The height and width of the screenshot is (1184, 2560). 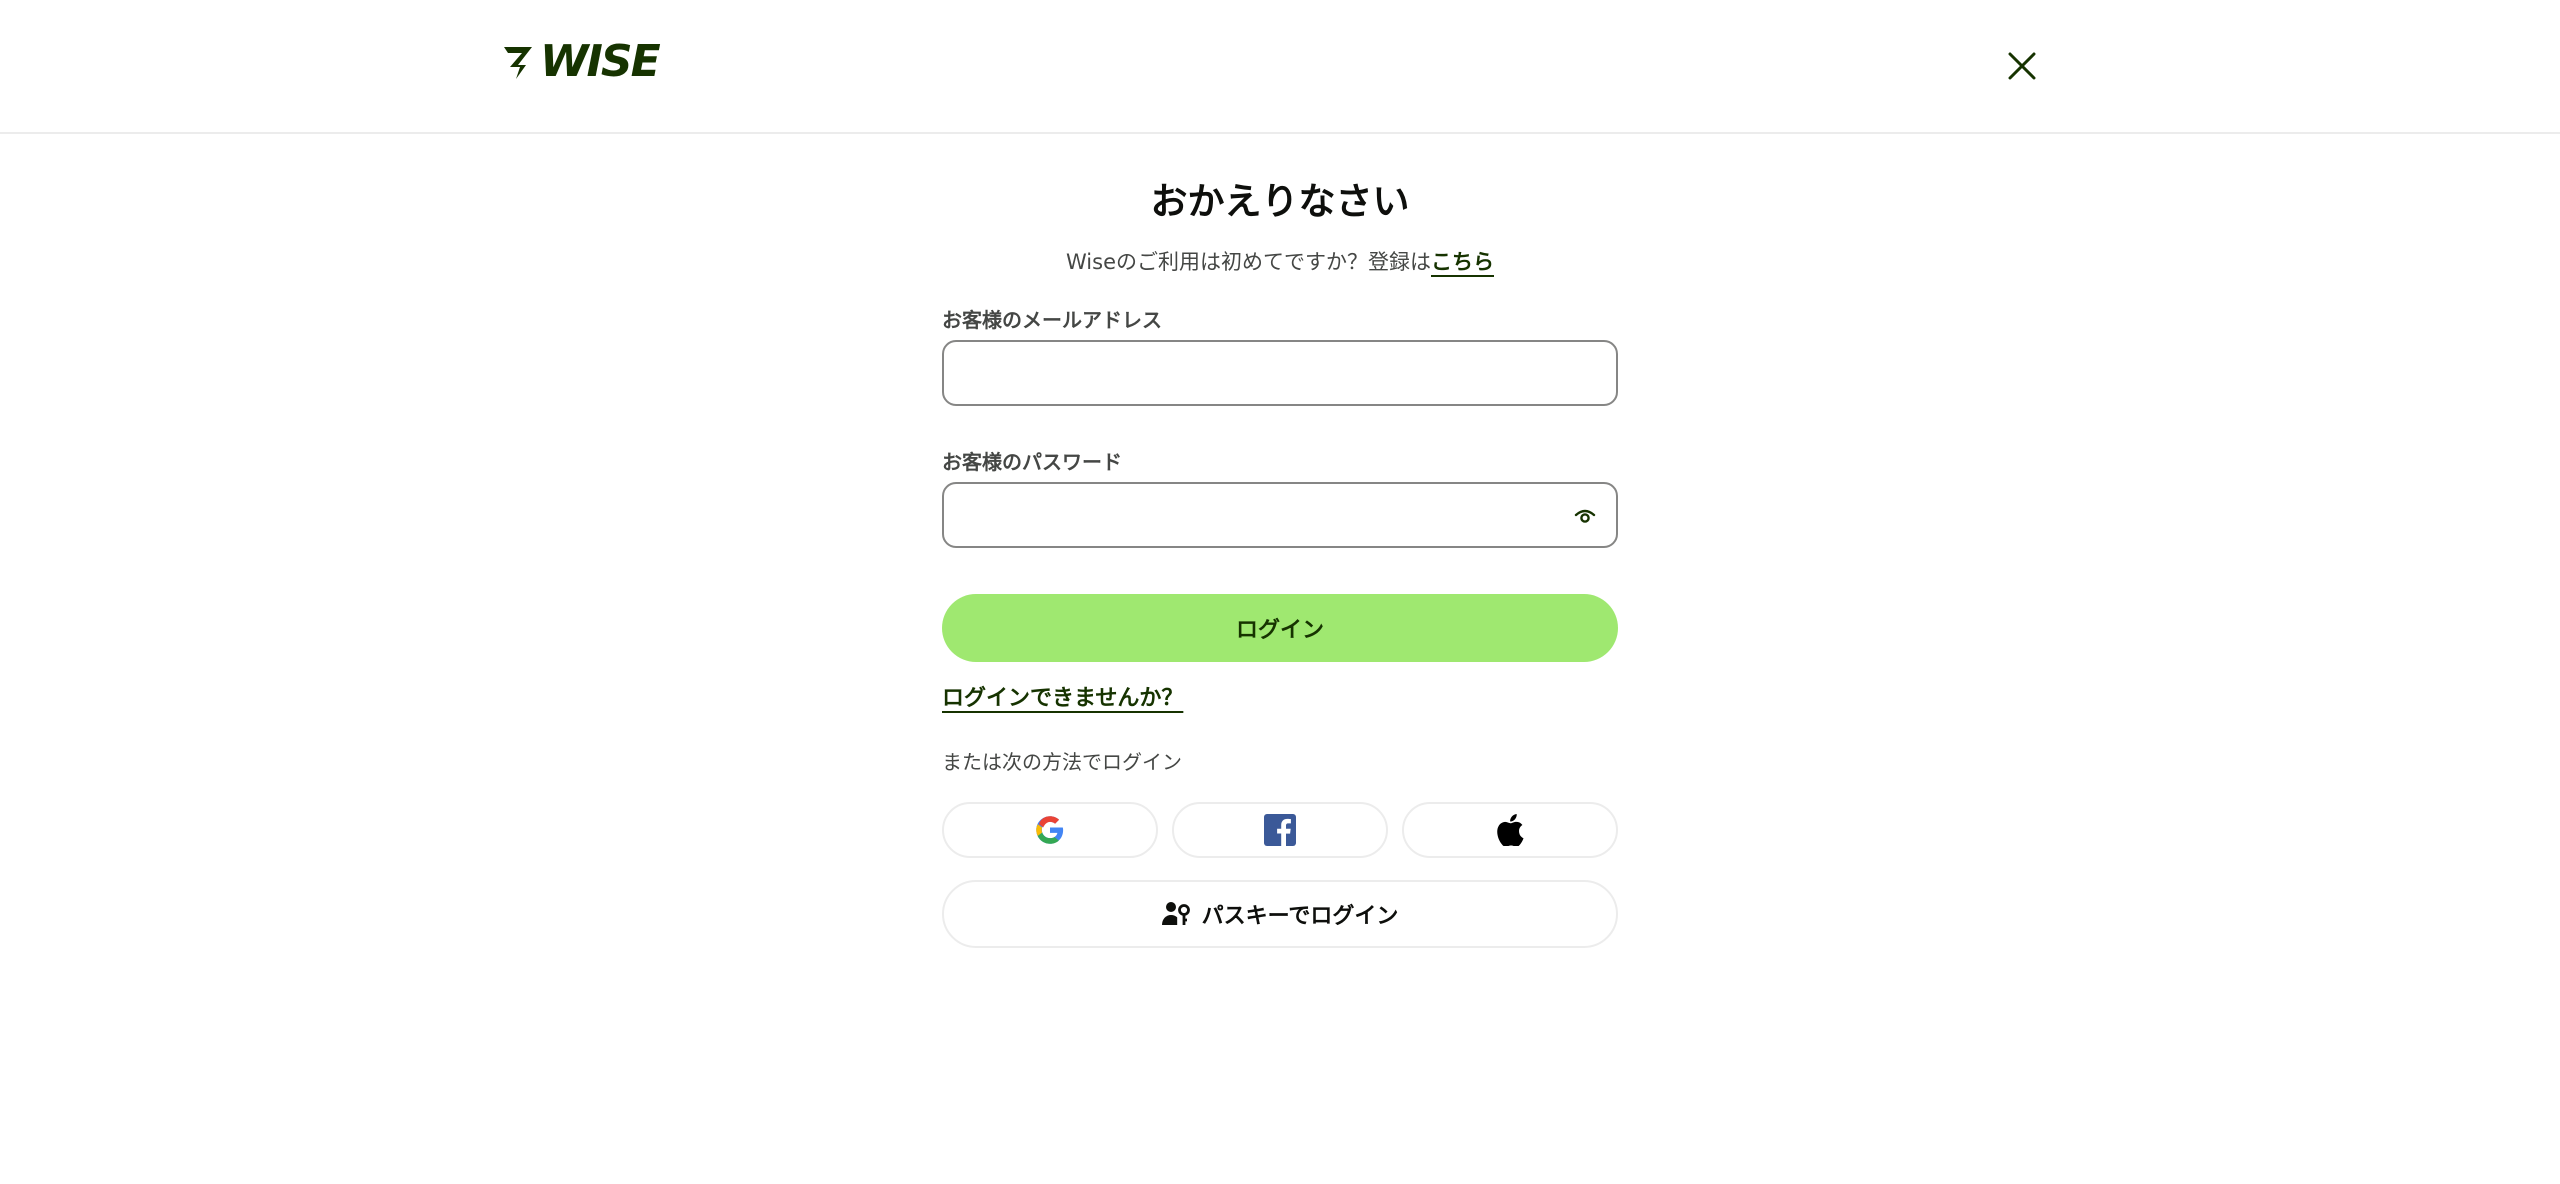 I want to click on password-label: お客様のパスワード, so click(x=1032, y=462).